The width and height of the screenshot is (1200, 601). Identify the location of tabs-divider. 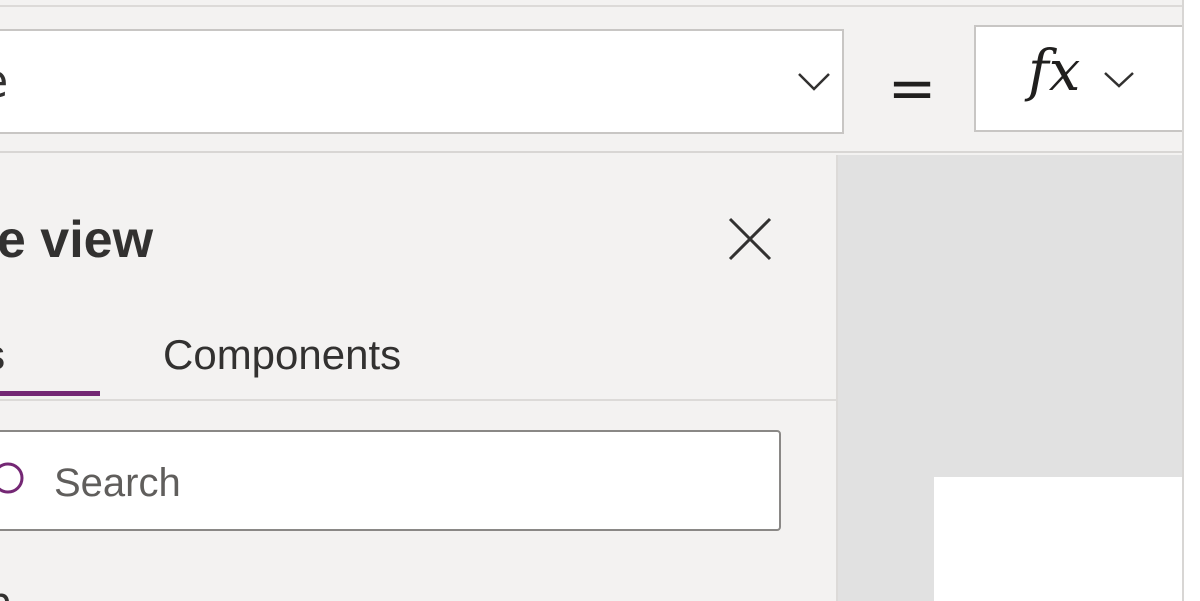
(418, 400).